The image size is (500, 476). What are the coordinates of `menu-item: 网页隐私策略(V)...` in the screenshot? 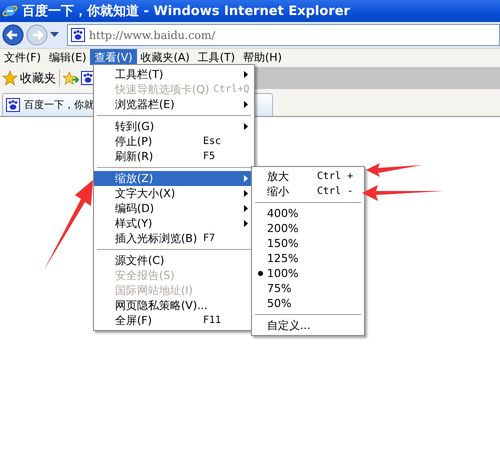 It's located at (174, 305).